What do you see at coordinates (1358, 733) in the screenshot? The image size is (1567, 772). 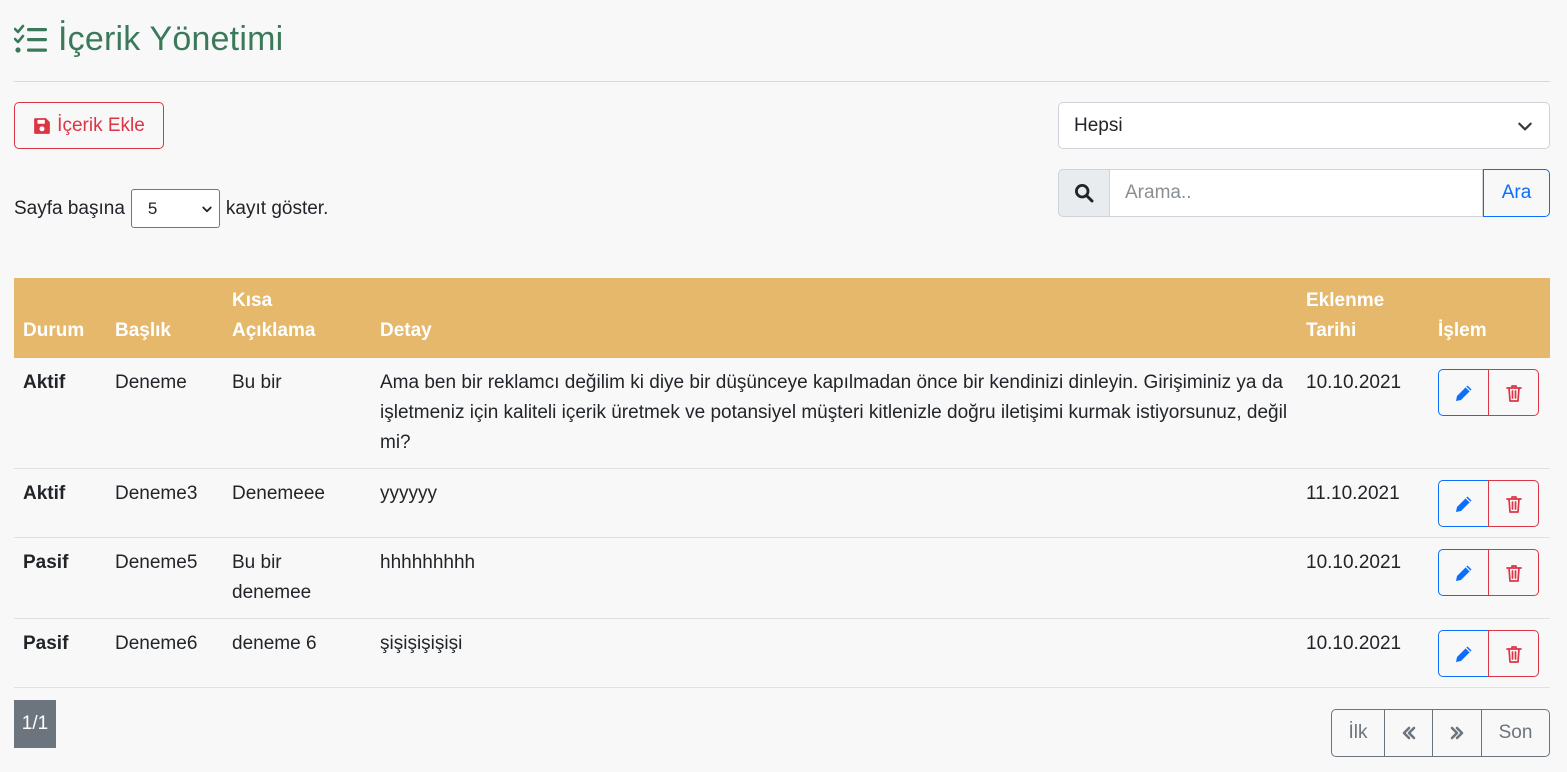 I see `first-page-button: İlk` at bounding box center [1358, 733].